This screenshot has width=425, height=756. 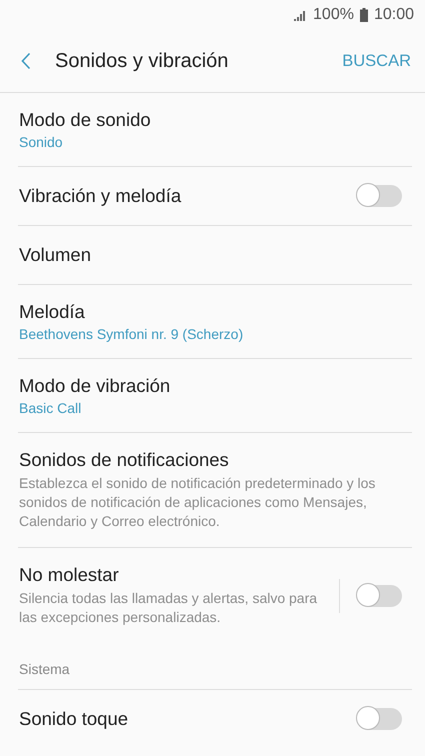 What do you see at coordinates (26, 61) in the screenshot?
I see `back-icon` at bounding box center [26, 61].